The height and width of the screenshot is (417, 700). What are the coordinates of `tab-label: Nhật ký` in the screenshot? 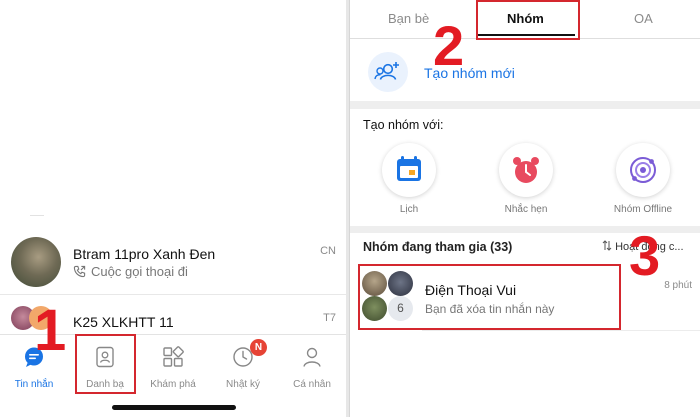 It's located at (243, 384).